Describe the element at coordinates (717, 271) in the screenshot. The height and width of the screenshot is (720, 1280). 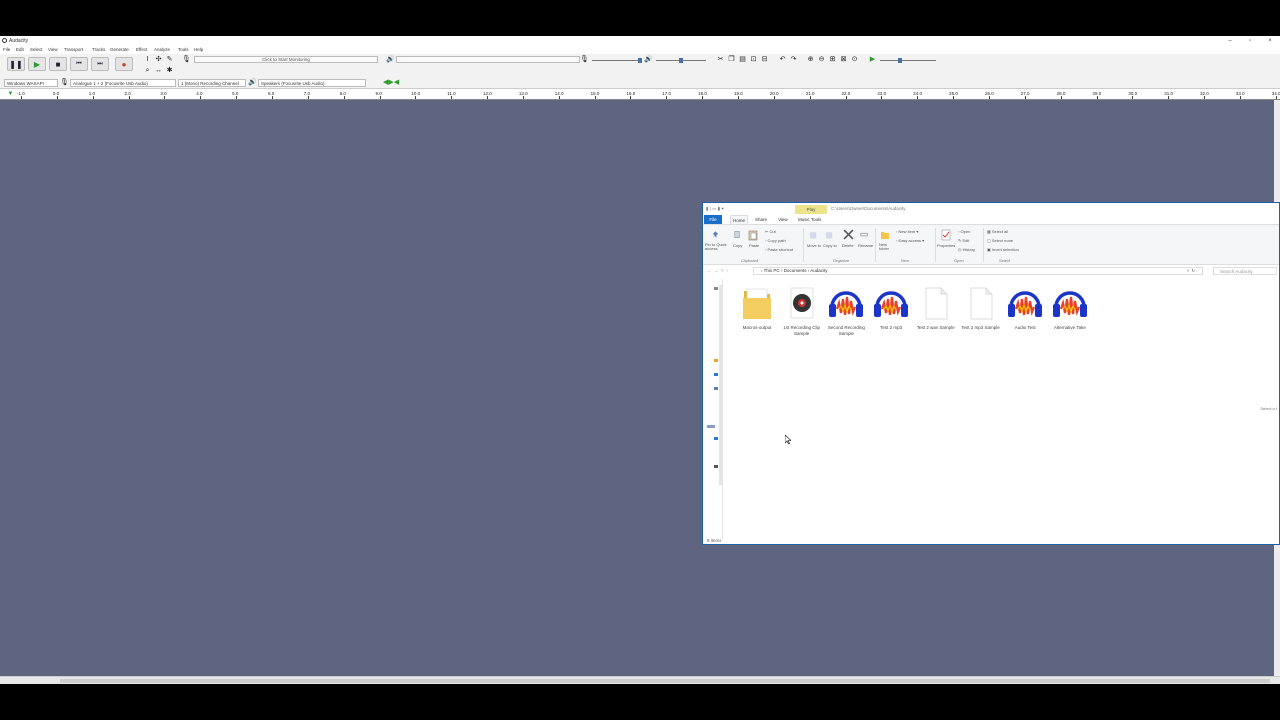
I see `navigation-arrows-icon: ← → ˅ ↑` at that location.